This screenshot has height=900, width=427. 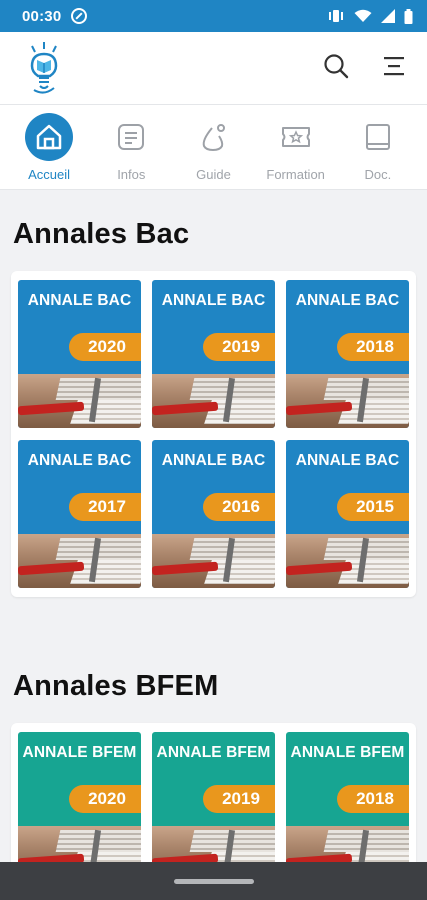 I want to click on tab-accueil: Accueil, so click(x=49, y=151).